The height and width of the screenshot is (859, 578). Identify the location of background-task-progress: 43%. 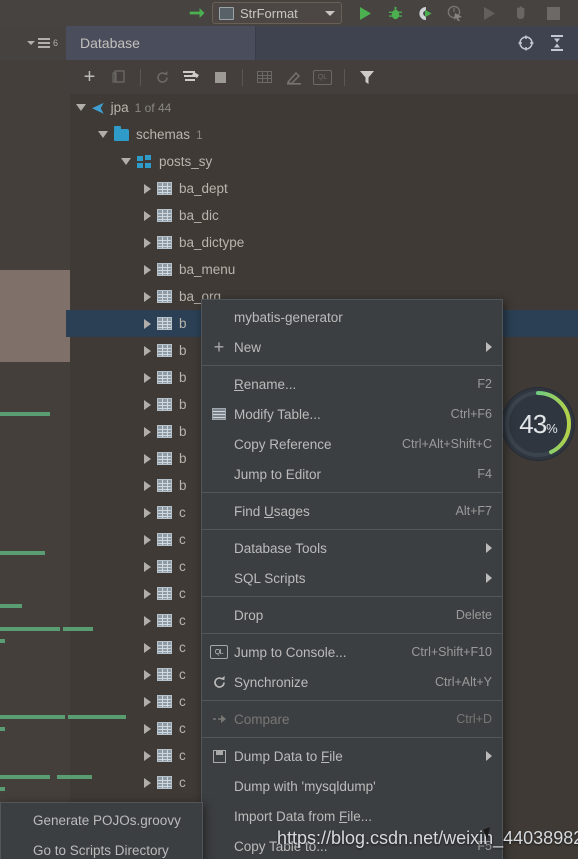
(538, 424).